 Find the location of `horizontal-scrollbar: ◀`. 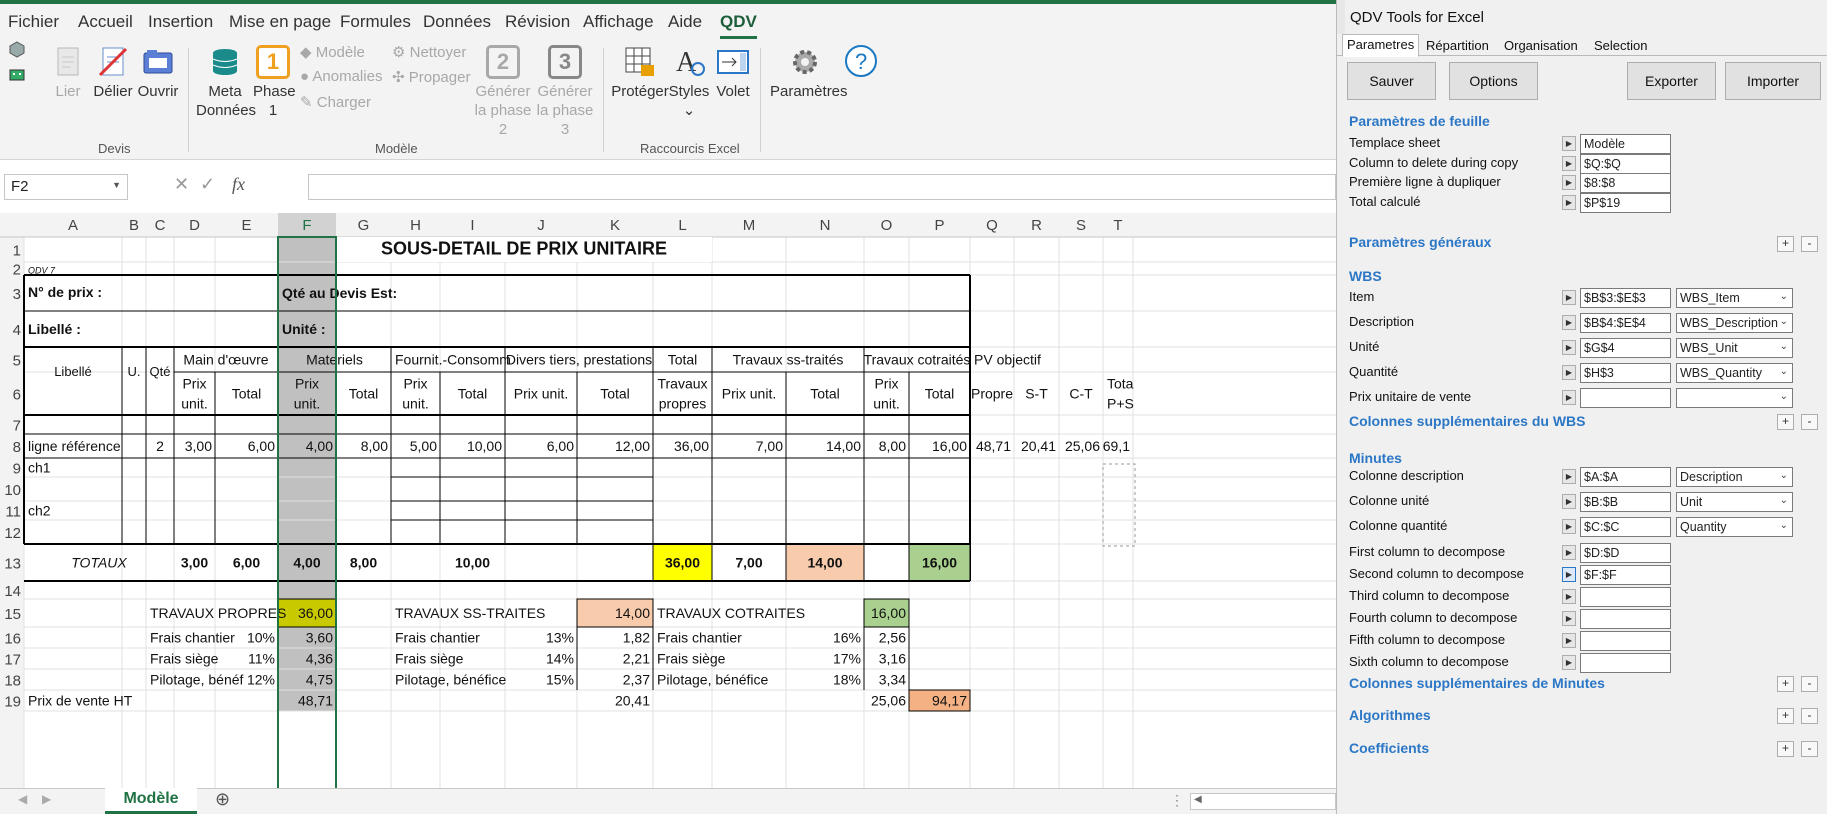

horizontal-scrollbar: ◀ is located at coordinates (1263, 801).